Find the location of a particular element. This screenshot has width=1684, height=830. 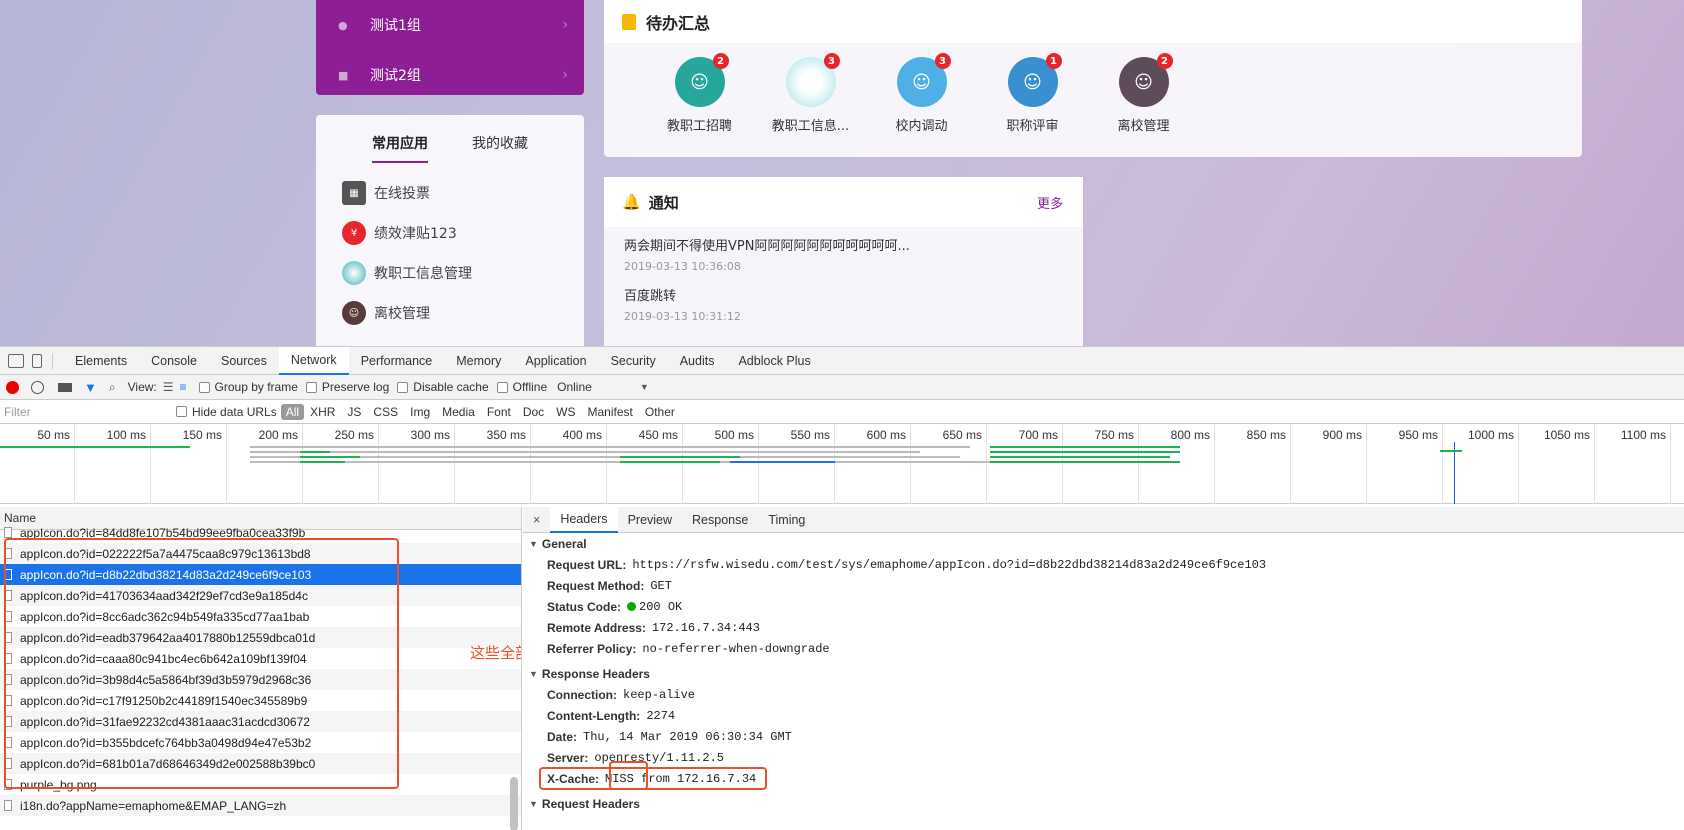

clear-icon is located at coordinates (37, 387).